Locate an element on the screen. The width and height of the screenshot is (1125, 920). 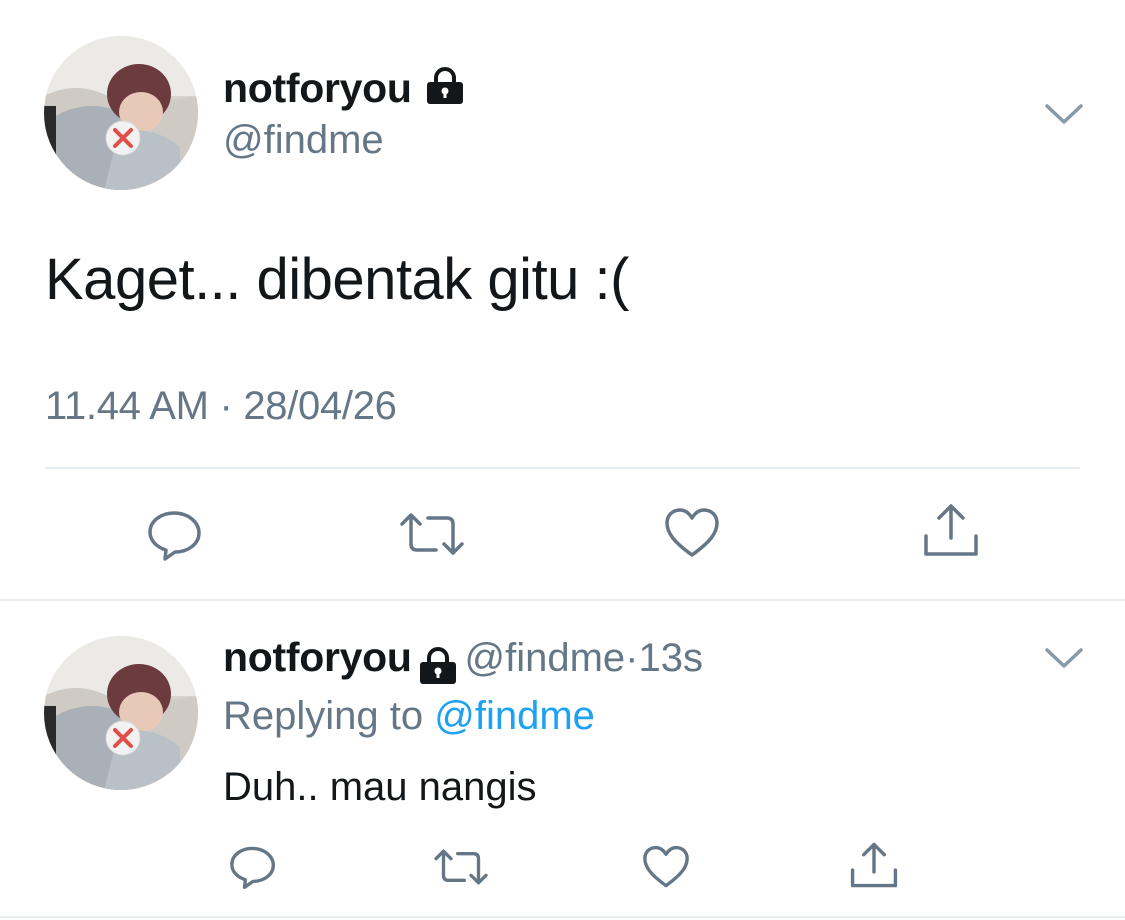
display-name: notforyou is located at coordinates (345, 90).